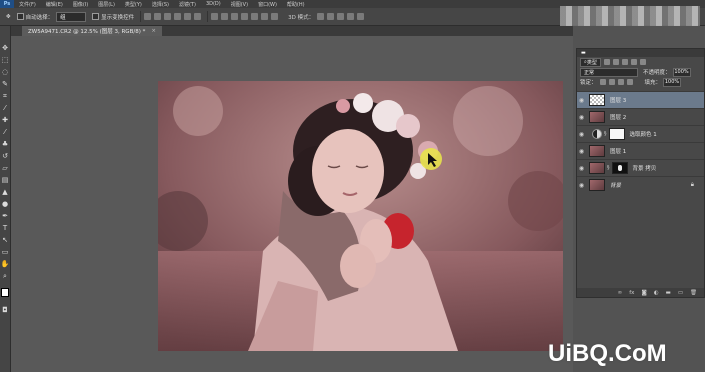  I want to click on scale-3d-icon, so click(361, 16).